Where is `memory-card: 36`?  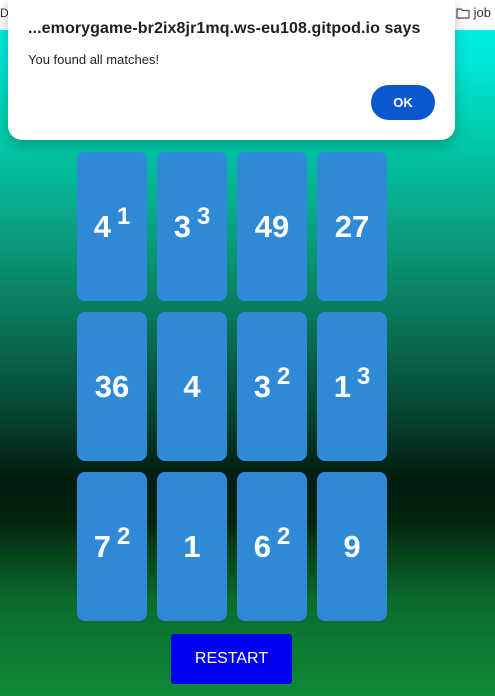 memory-card: 36 is located at coordinates (112, 386).